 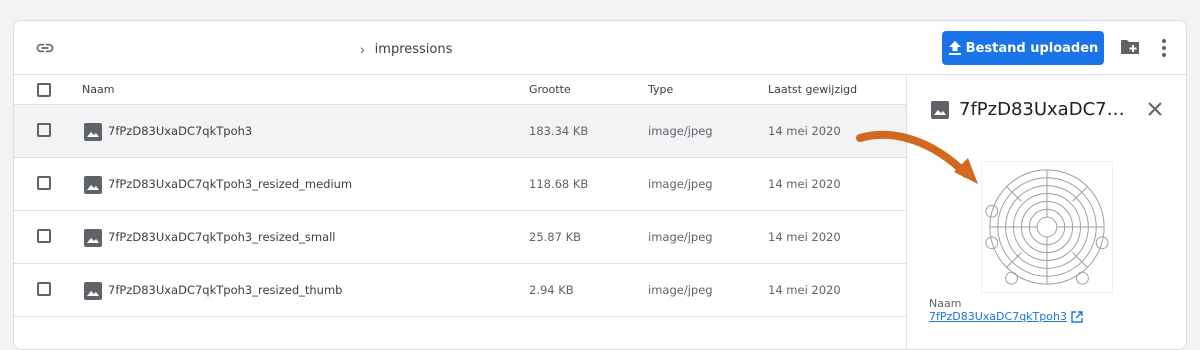 What do you see at coordinates (1047, 227) in the screenshot?
I see `image-preview` at bounding box center [1047, 227].